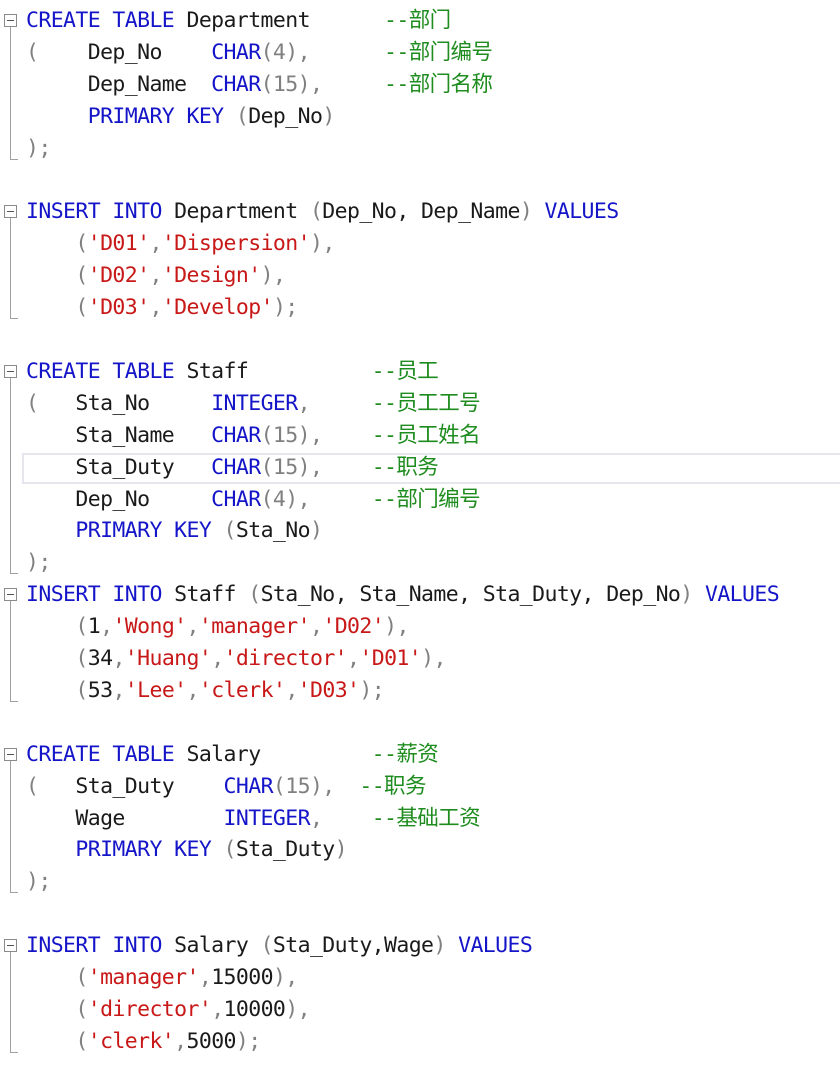  I want to click on sql-keyword: INSERT INTO, so click(94, 212).